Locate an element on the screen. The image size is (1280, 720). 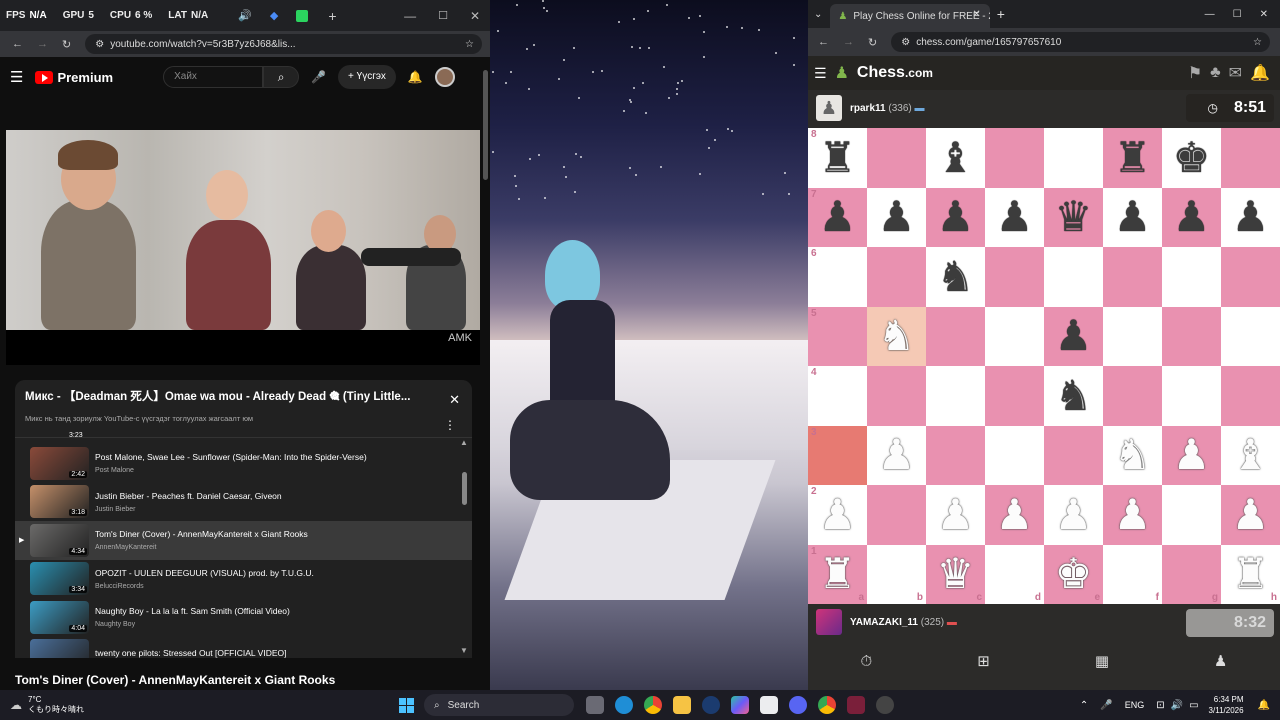
tab-search-icon: ⌄ is located at coordinates (818, 14).